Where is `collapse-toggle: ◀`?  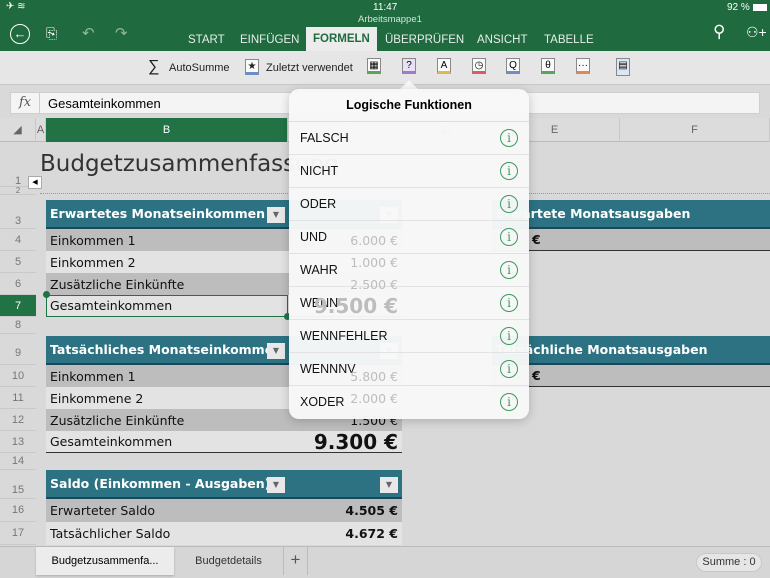
collapse-toggle: ◀ is located at coordinates (35, 182).